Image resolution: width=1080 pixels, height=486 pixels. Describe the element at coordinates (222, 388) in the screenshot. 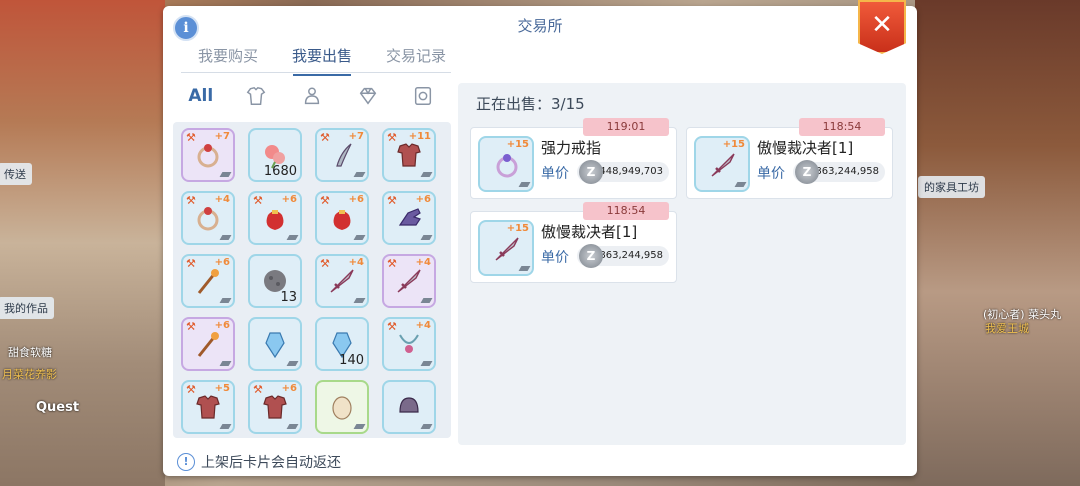

I see `refine-level: +5` at that location.